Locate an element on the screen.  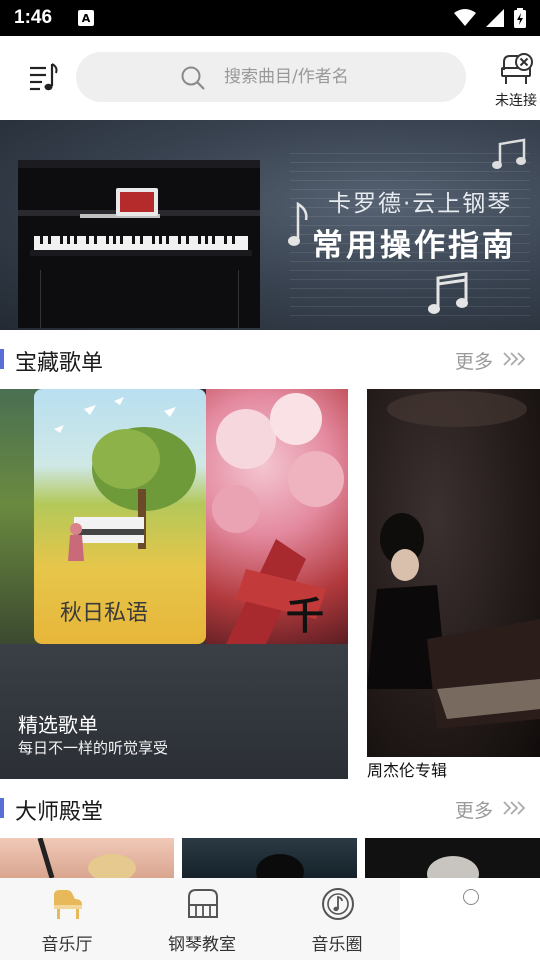
music-list-button is located at coordinates (44, 77).